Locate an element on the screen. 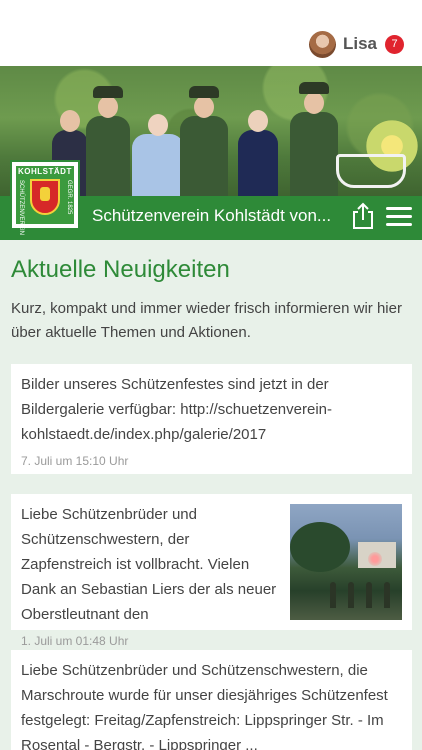 This screenshot has width=422, height=750. user-bar: Lisa 7 is located at coordinates (211, 33).